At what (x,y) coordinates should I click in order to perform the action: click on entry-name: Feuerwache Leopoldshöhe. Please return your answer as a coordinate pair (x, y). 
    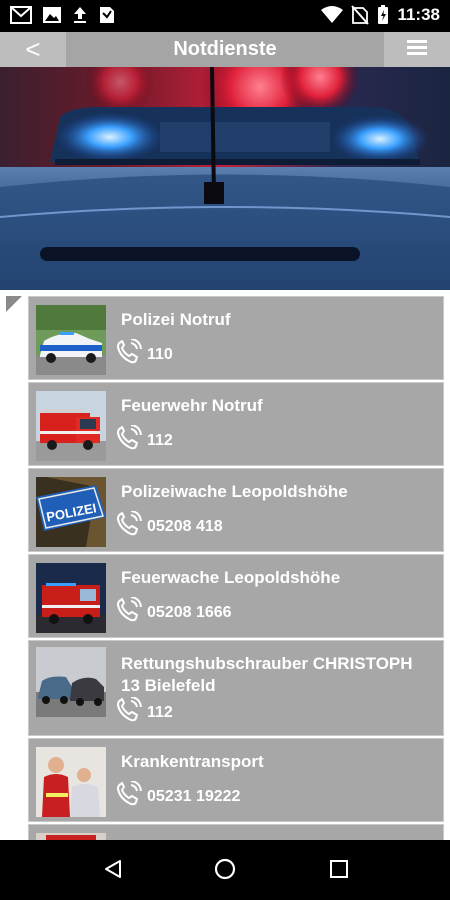
    Looking at the image, I should click on (231, 577).